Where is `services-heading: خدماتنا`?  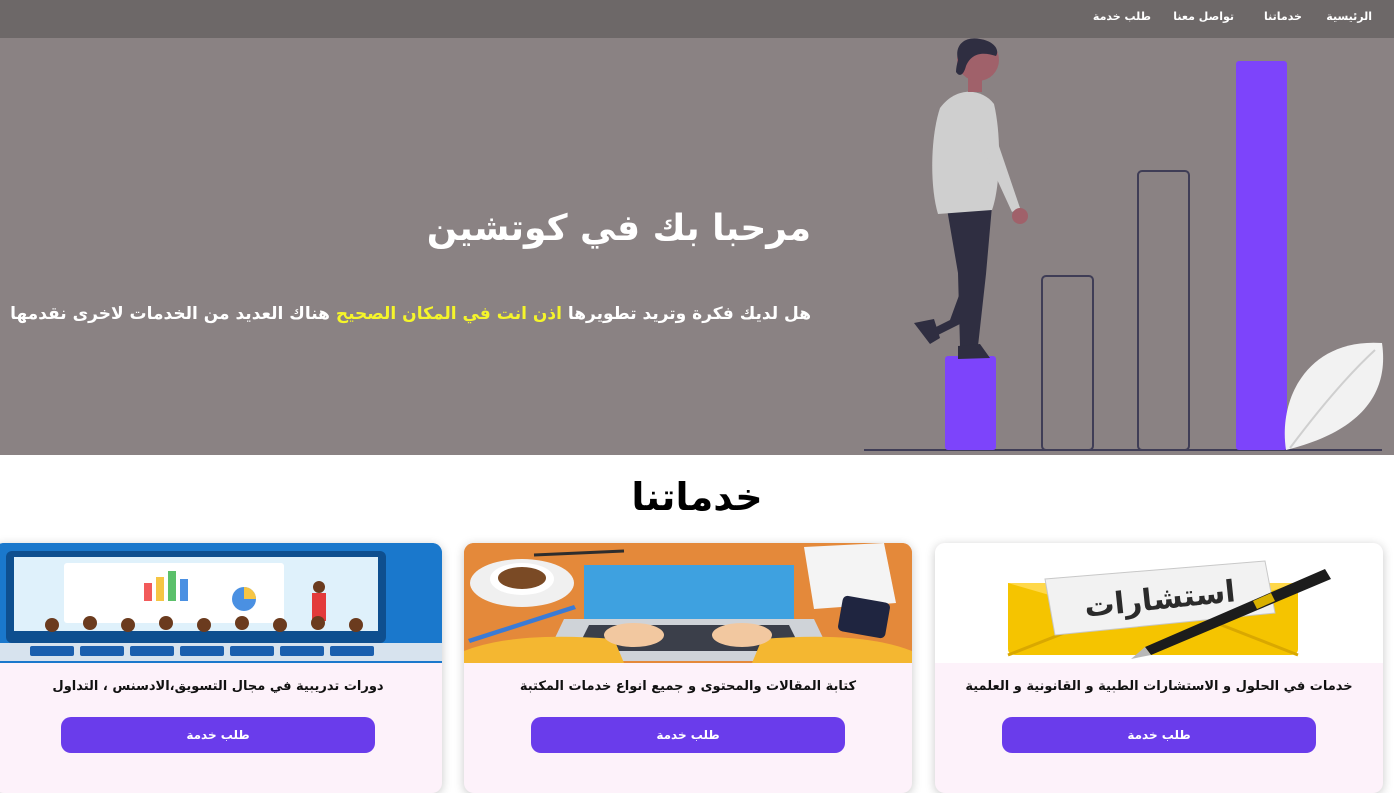 services-heading: خدماتنا is located at coordinates (697, 497).